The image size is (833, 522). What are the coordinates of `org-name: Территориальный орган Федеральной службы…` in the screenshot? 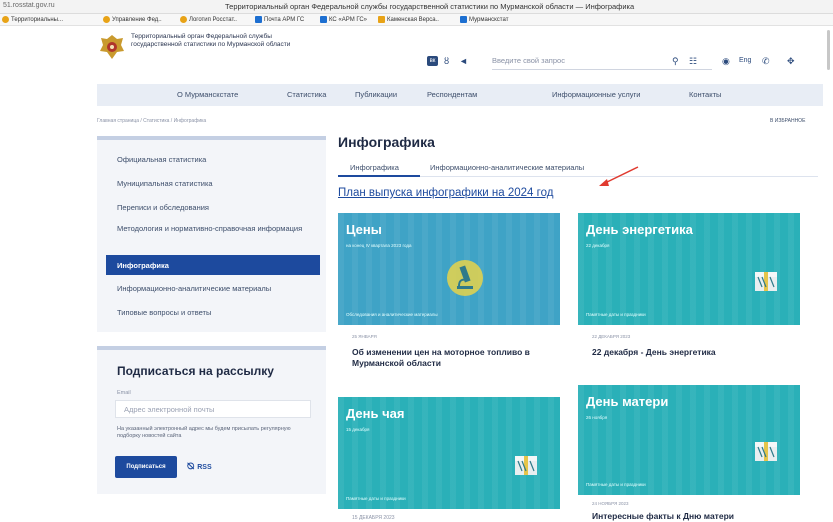 It's located at (211, 41).